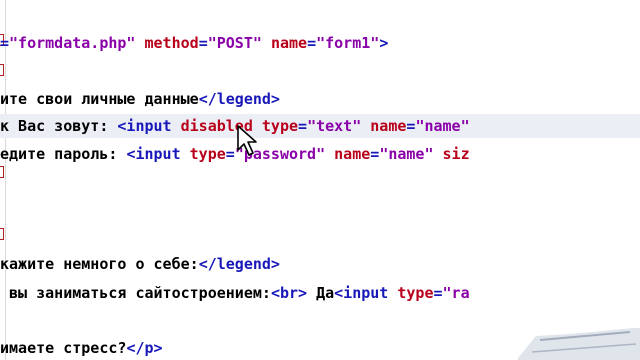 The height and width of the screenshot is (360, 640). Describe the element at coordinates (456, 154) in the screenshot. I see `code-token-attr: siz` at that location.